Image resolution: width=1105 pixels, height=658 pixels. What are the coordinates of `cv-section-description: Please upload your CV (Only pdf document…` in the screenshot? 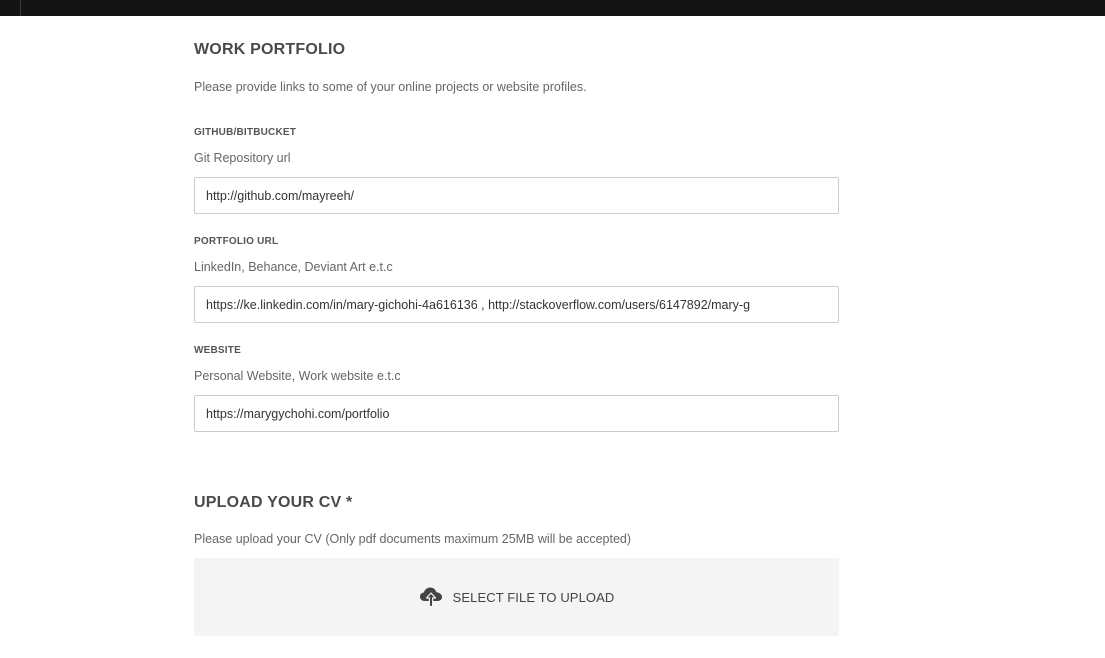 It's located at (413, 539).